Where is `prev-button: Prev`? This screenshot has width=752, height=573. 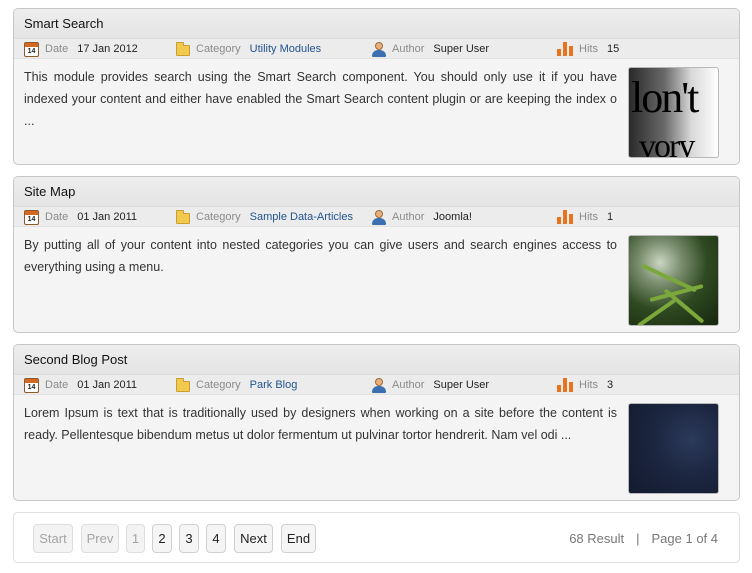
prev-button: Prev is located at coordinates (100, 538).